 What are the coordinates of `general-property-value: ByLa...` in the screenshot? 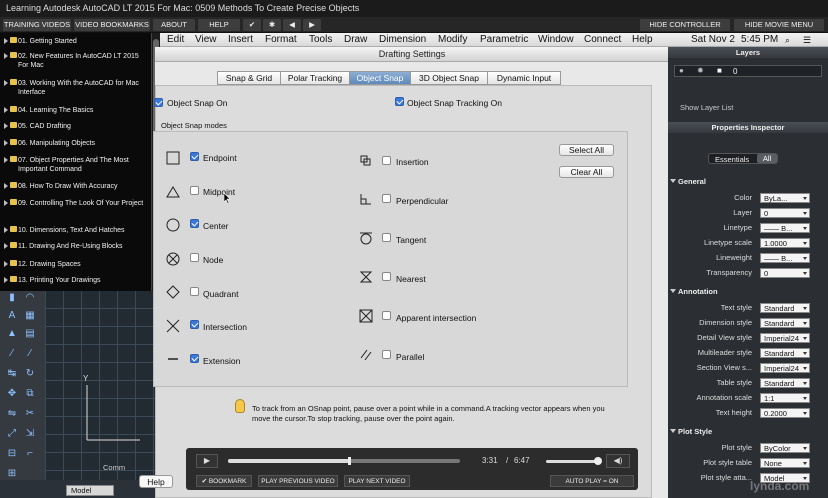 It's located at (785, 198).